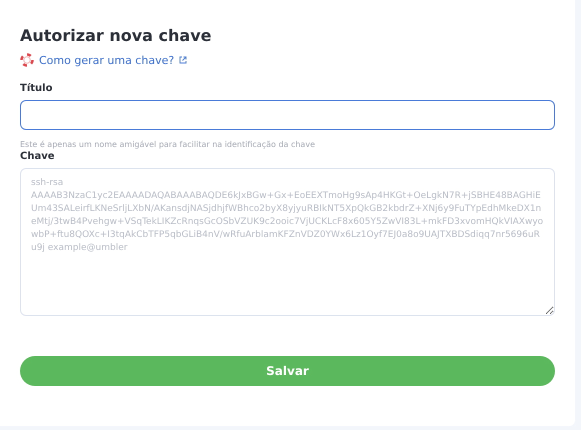 The height and width of the screenshot is (430, 581). What do you see at coordinates (37, 88) in the screenshot?
I see `field-label: Título` at bounding box center [37, 88].